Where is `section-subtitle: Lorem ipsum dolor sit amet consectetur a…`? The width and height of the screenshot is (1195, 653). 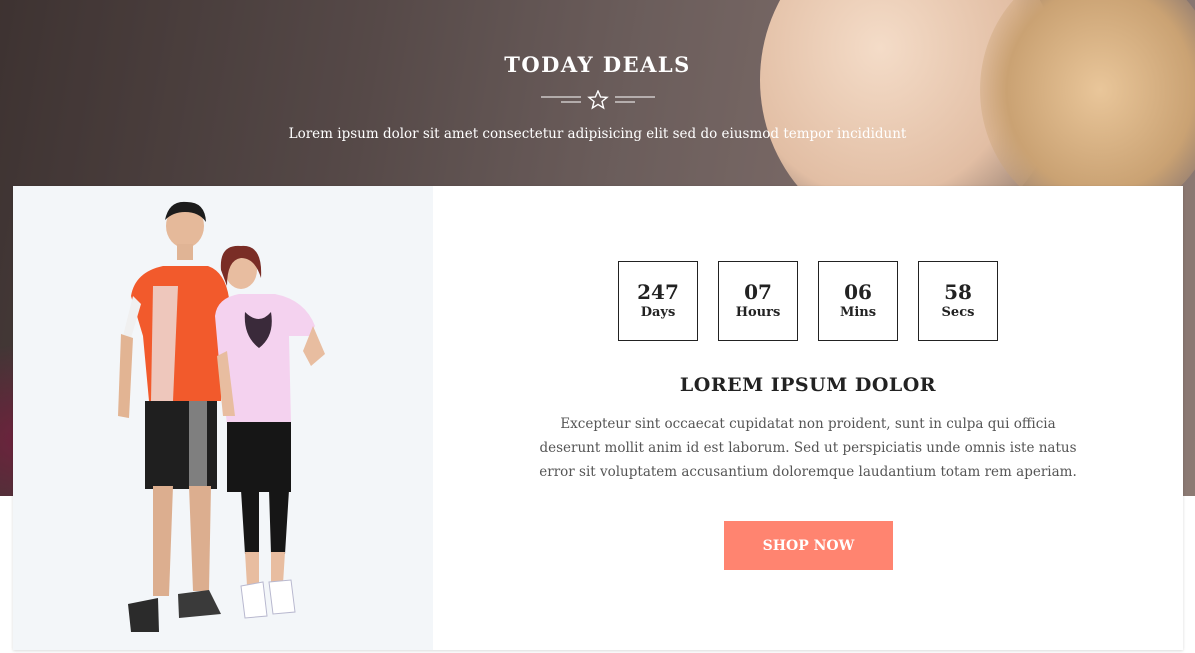
section-subtitle: Lorem ipsum dolor sit amet consectetur a… is located at coordinates (597, 134).